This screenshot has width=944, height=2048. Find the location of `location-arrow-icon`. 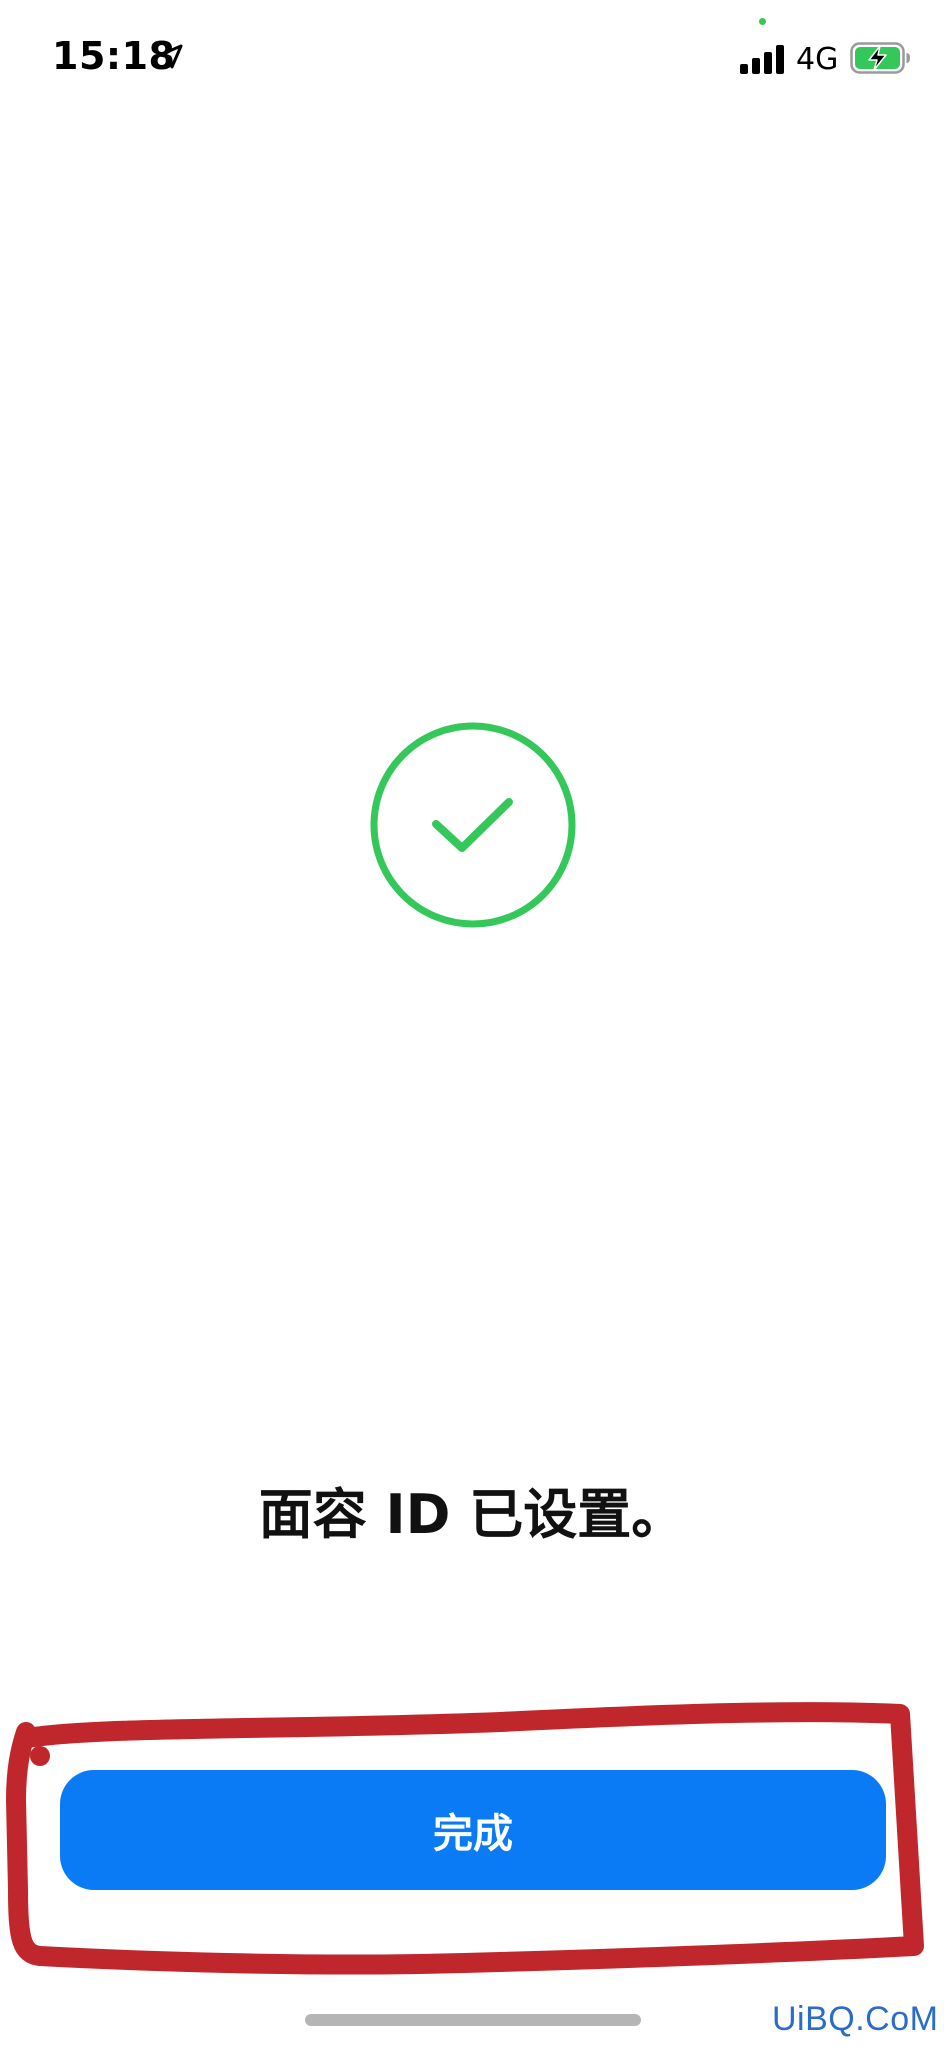

location-arrow-icon is located at coordinates (170, 56).